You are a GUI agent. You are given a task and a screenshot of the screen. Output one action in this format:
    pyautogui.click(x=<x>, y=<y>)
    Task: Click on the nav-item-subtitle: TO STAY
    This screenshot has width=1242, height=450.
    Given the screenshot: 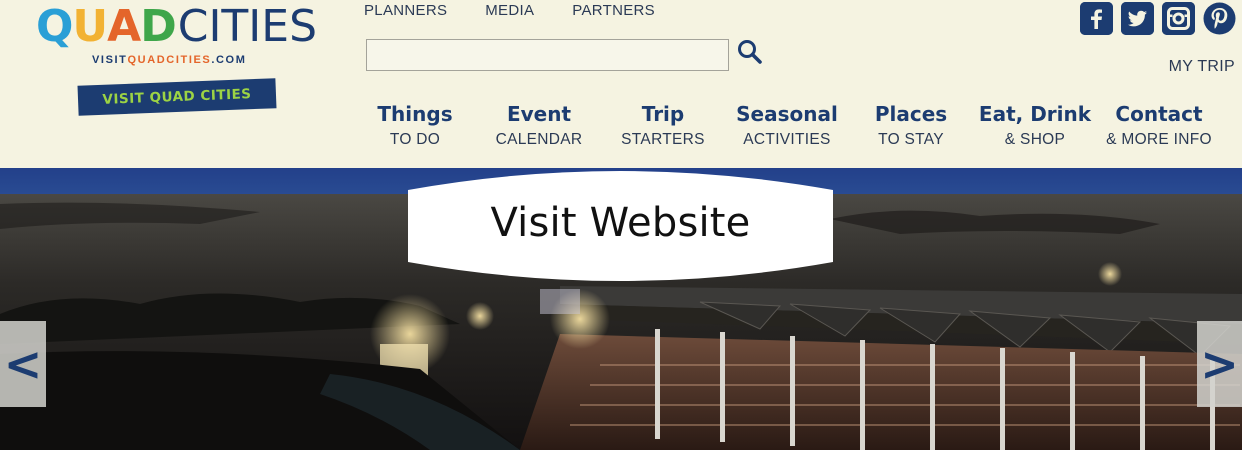 What is the action you would take?
    pyautogui.click(x=911, y=139)
    